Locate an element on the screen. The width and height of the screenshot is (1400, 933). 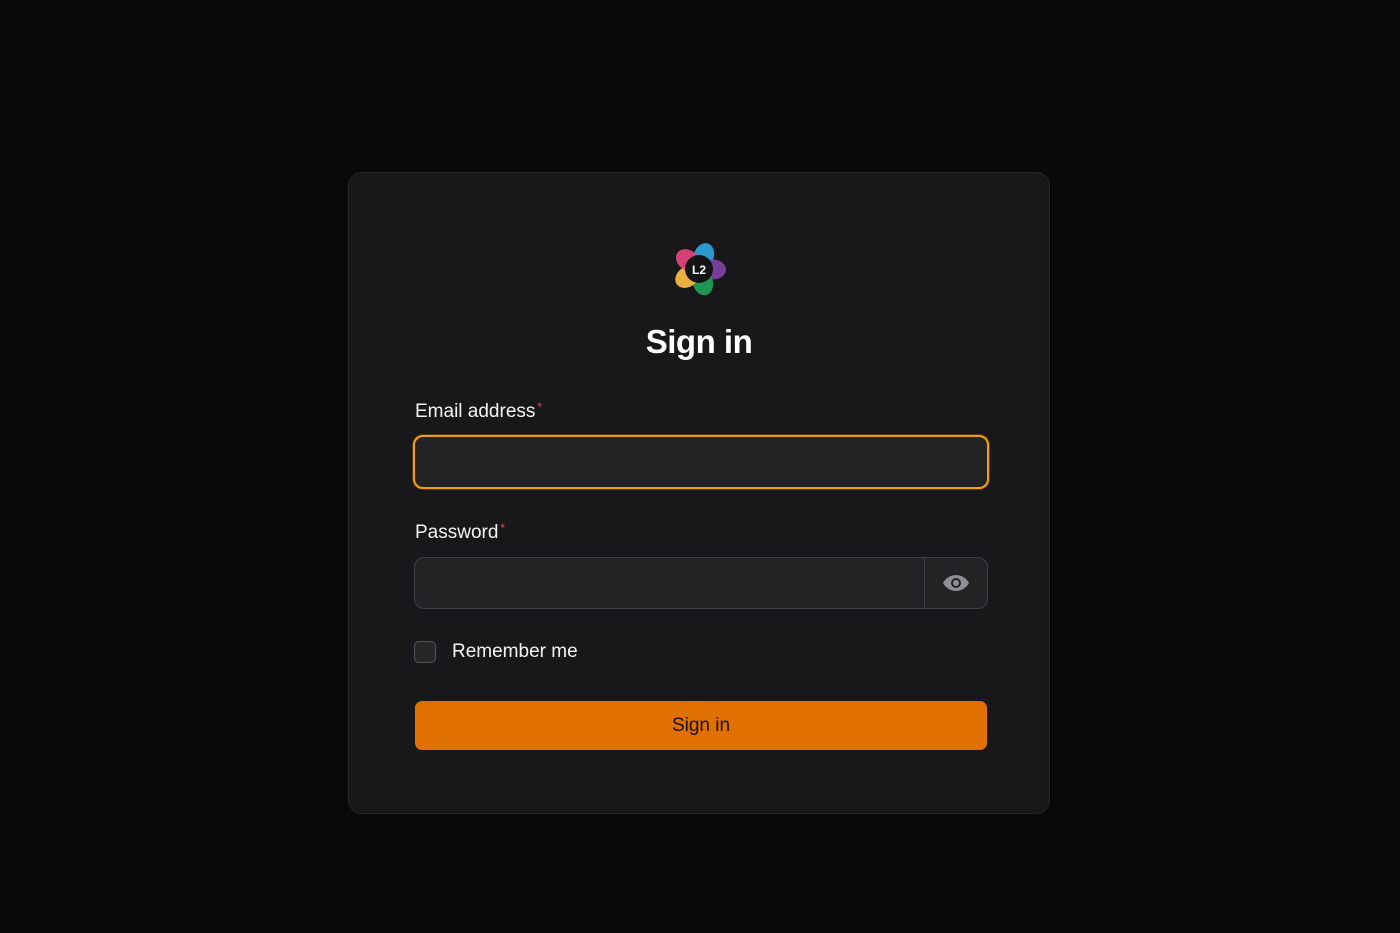
app-logo: L2 is located at coordinates (699, 269).